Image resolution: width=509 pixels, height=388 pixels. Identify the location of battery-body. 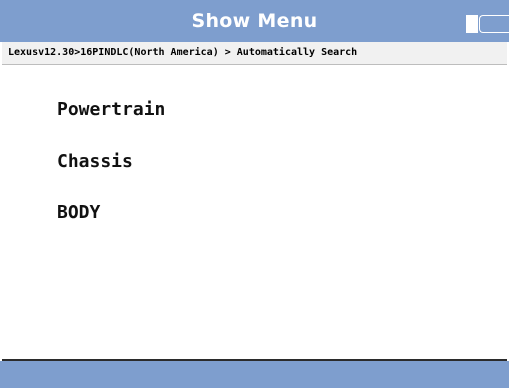
(494, 24).